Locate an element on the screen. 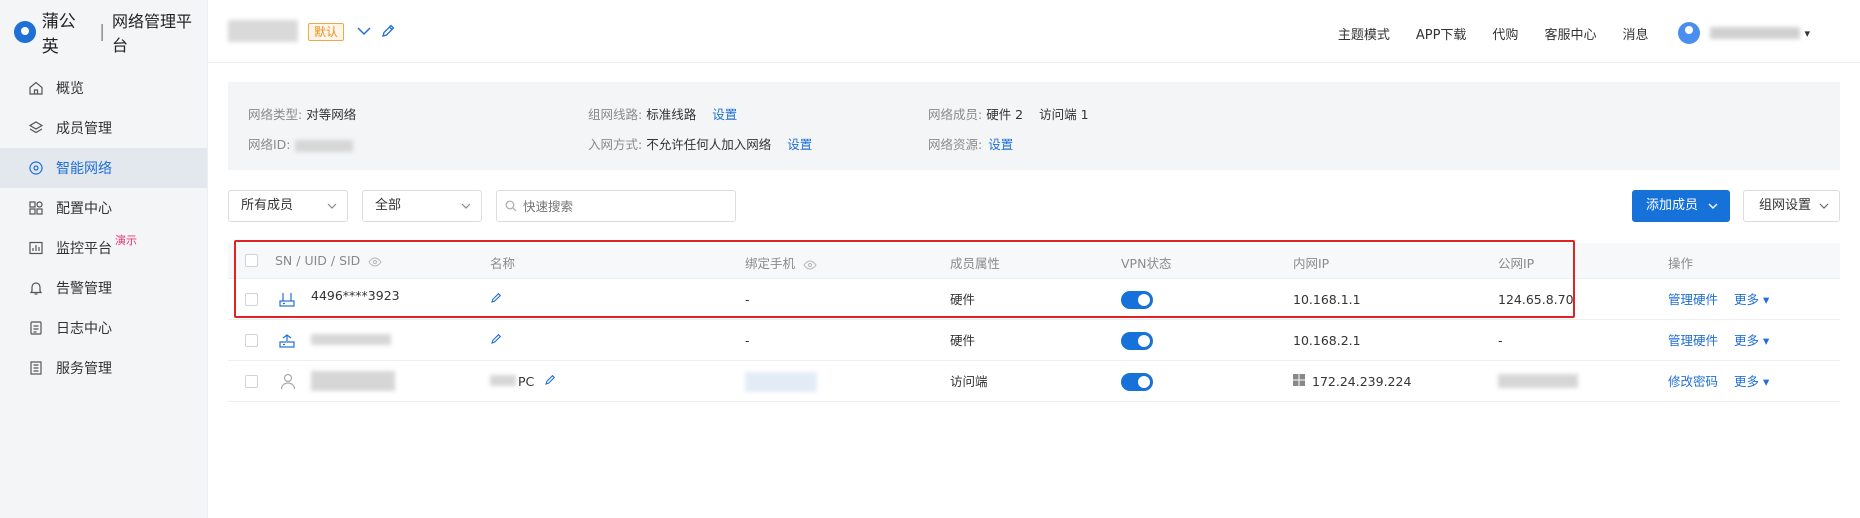  group-settings-label: 组网设置 is located at coordinates (1785, 205).